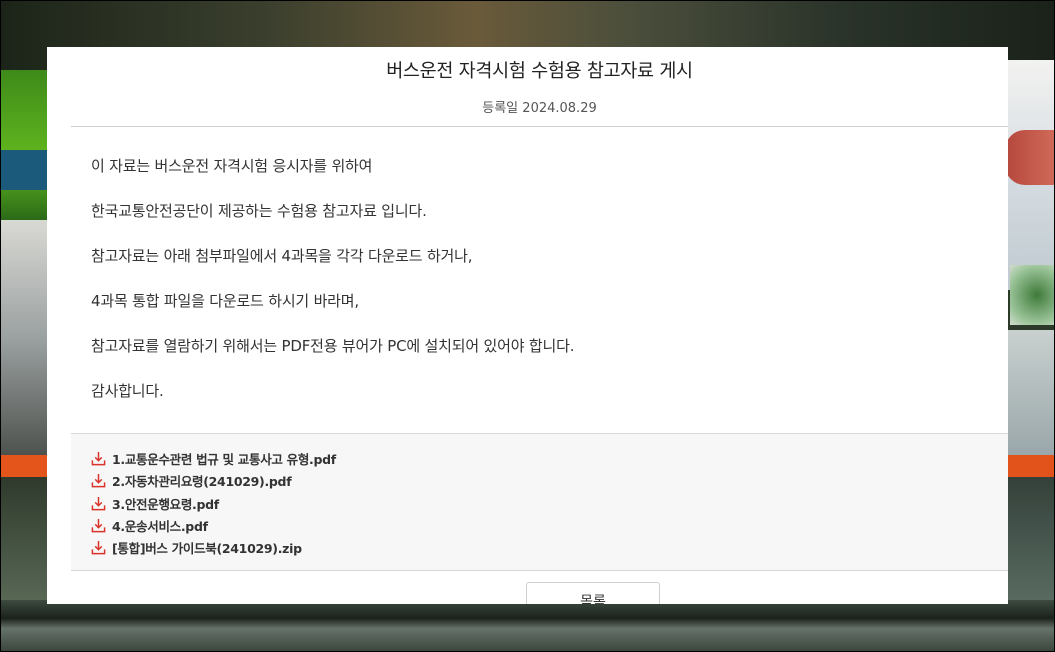  I want to click on body-paragraph: 이 자료는 버스운전 자격시험 응시자를 위하여, so click(232, 166).